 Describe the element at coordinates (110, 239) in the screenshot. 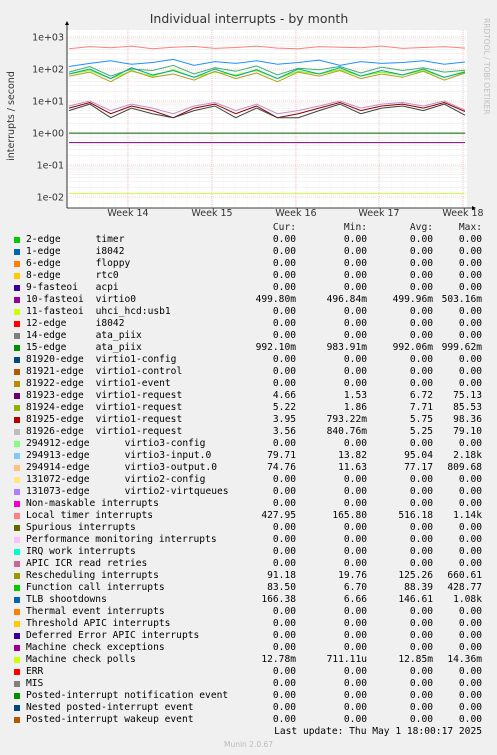

I see `legend-device: timer` at that location.